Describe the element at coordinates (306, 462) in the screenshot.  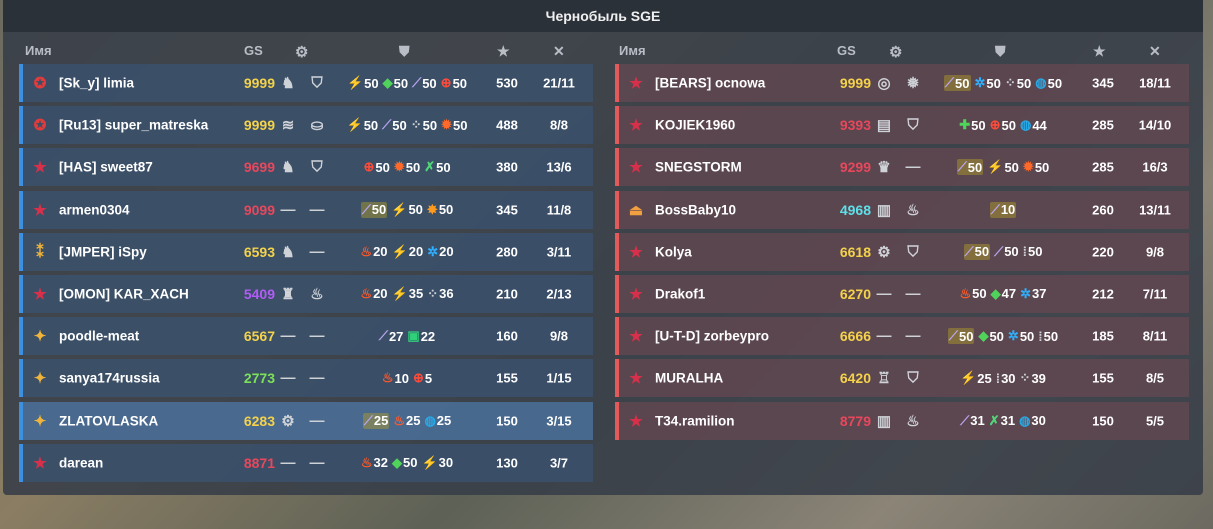
I see `player-row: ★ darean 8871 — — ♨ 32 ◆ 50 ⚡ 30 130 3/7` at that location.